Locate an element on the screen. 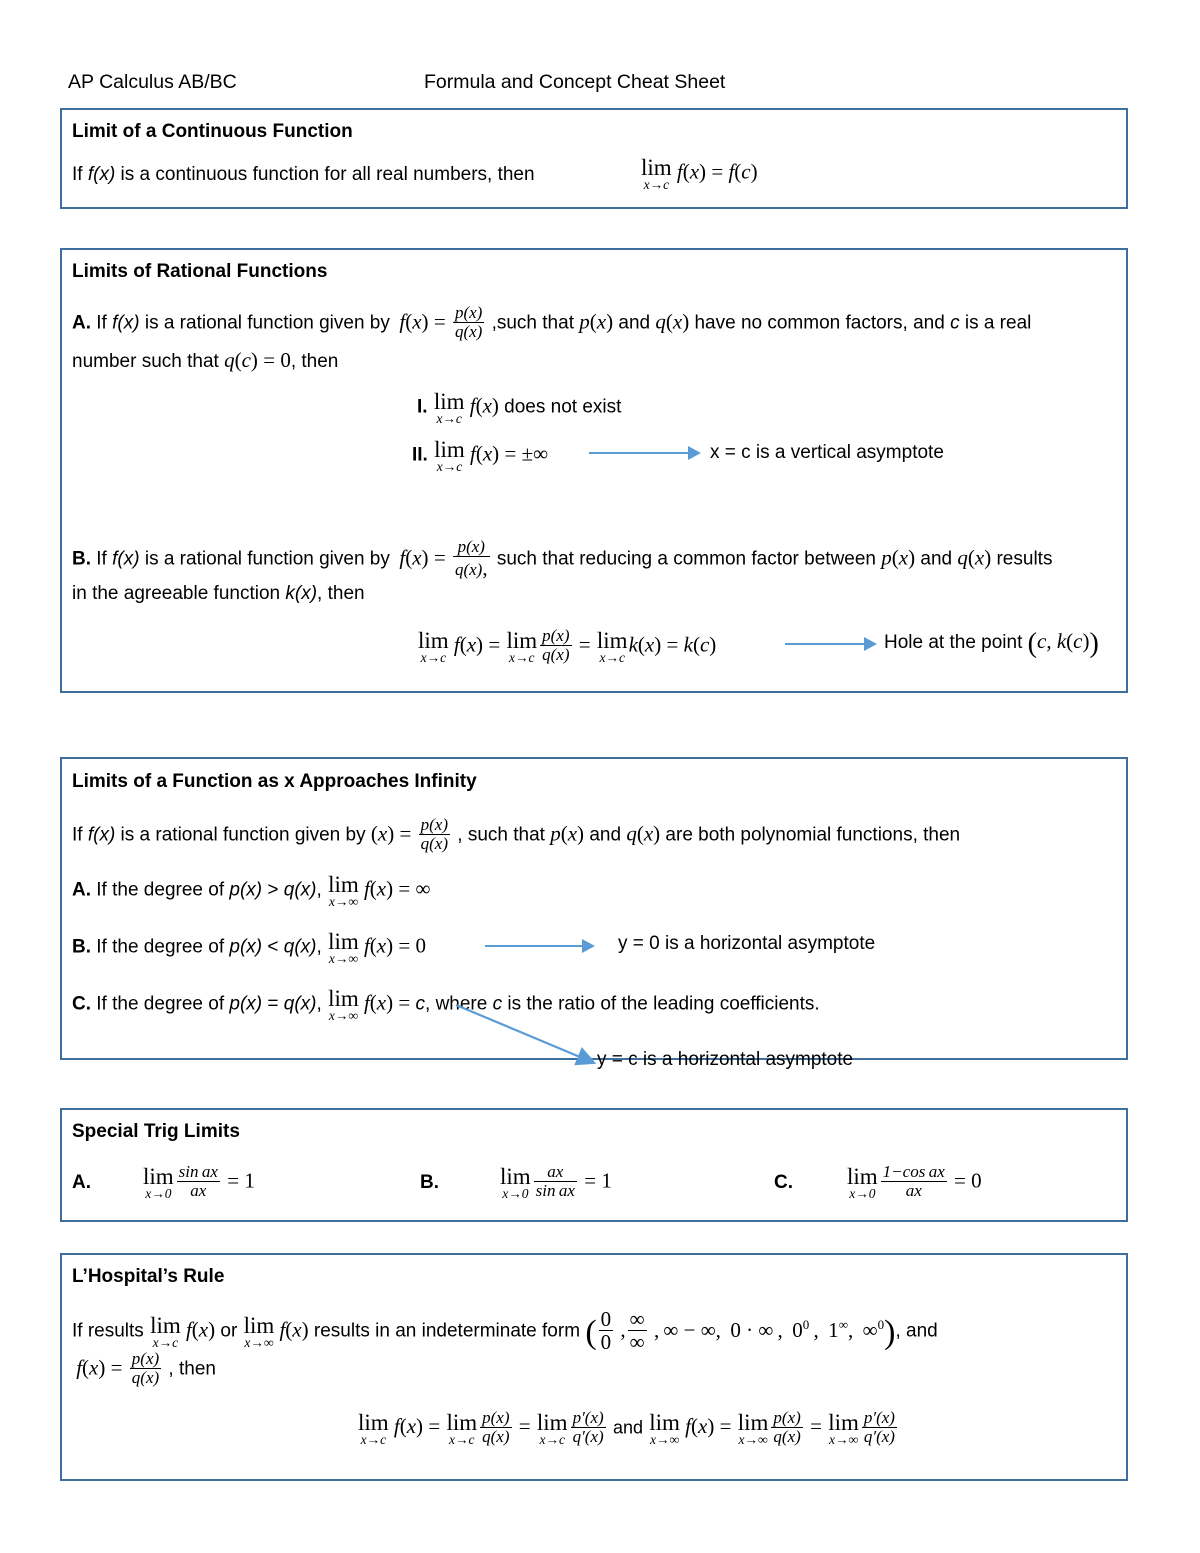 This screenshot has height=1553, width=1200. arrow-to-vertical-asymptote is located at coordinates (645, 453).